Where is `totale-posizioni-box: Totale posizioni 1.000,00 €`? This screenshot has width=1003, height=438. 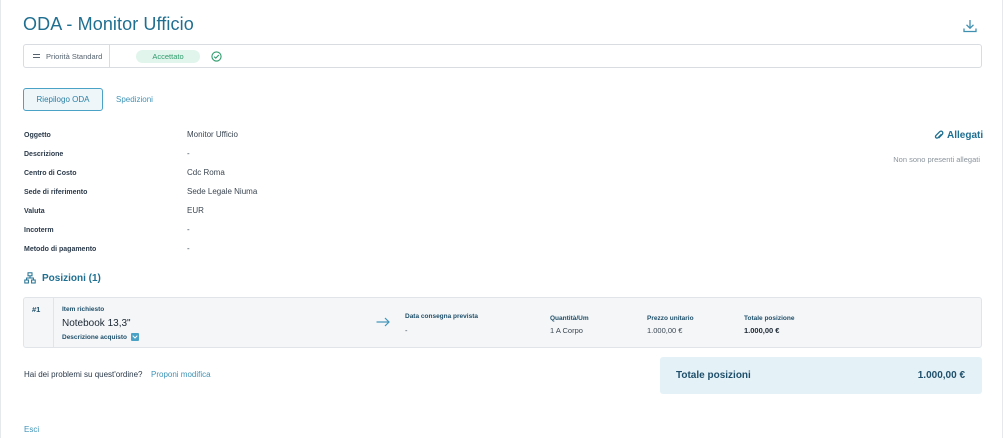 totale-posizioni-box: Totale posizioni 1.000,00 € is located at coordinates (821, 375).